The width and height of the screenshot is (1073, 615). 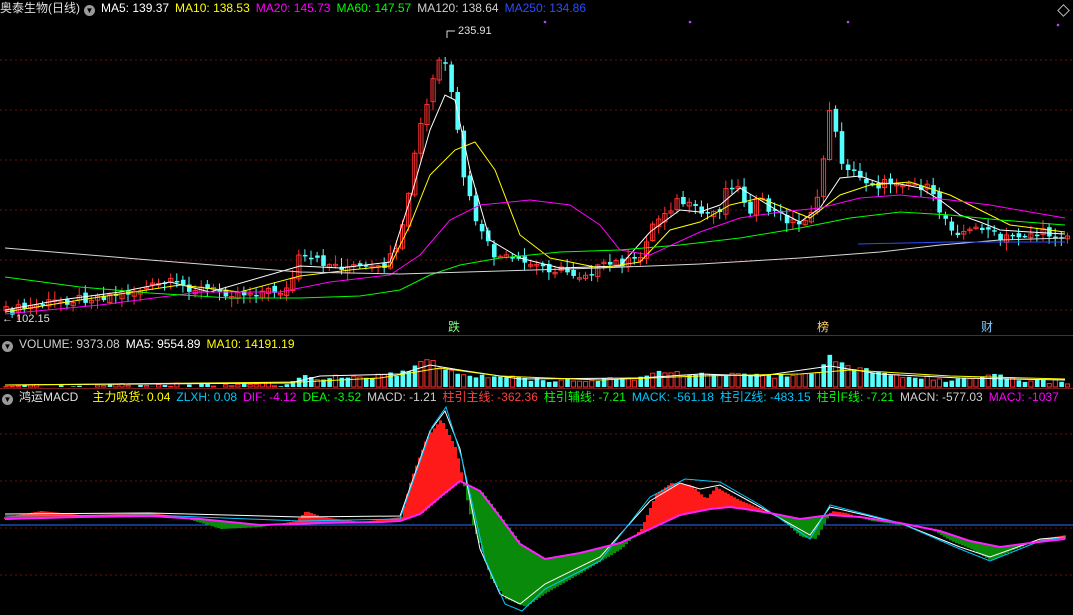 What do you see at coordinates (454, 326) in the screenshot?
I see `marker-die: 跌` at bounding box center [454, 326].